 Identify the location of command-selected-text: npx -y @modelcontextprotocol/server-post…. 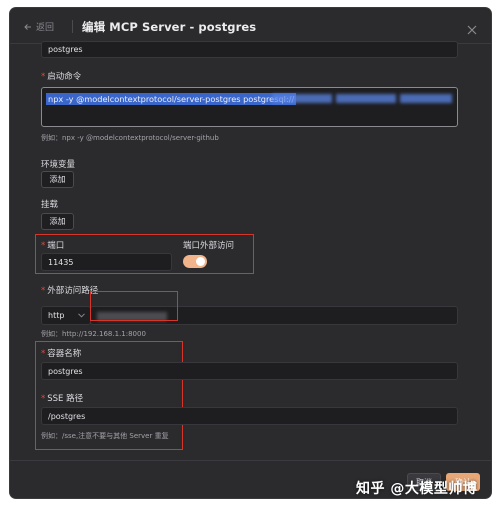
(171, 99).